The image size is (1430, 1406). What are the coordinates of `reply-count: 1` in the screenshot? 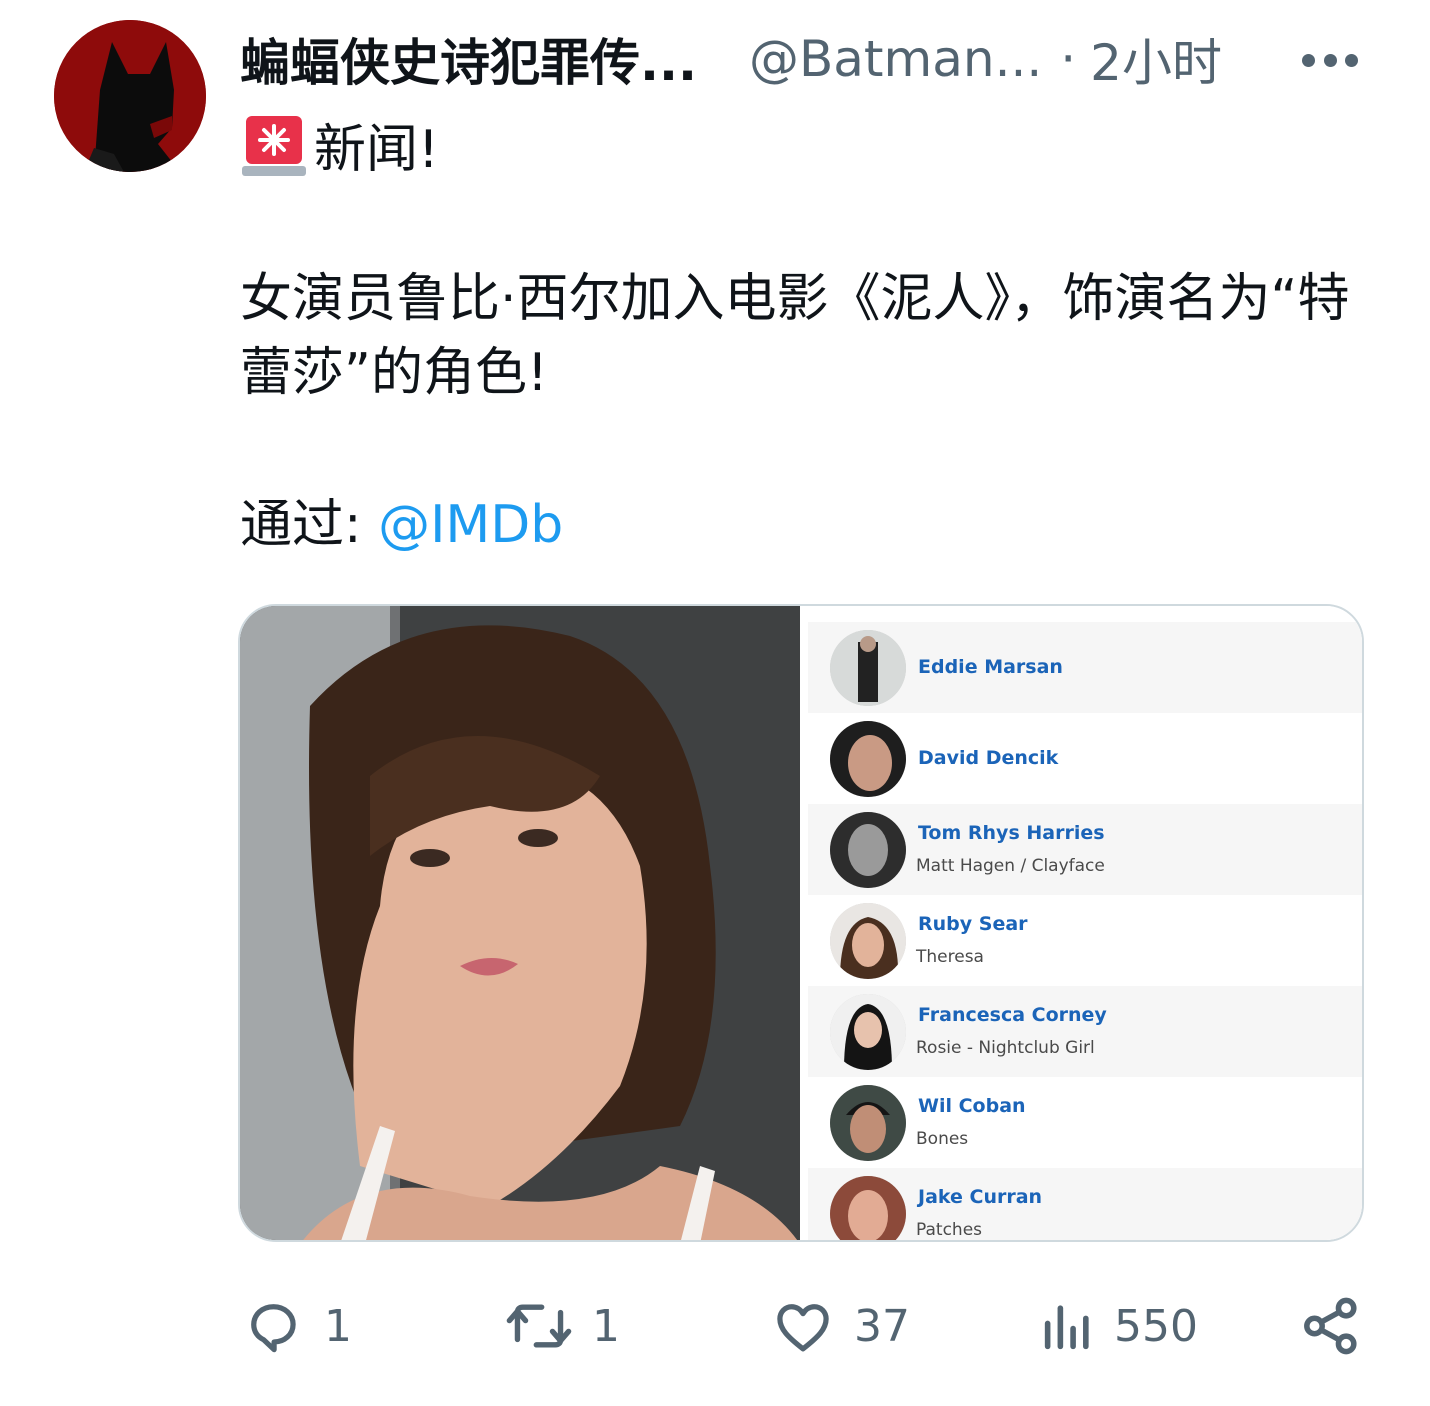 It's located at (338, 1326).